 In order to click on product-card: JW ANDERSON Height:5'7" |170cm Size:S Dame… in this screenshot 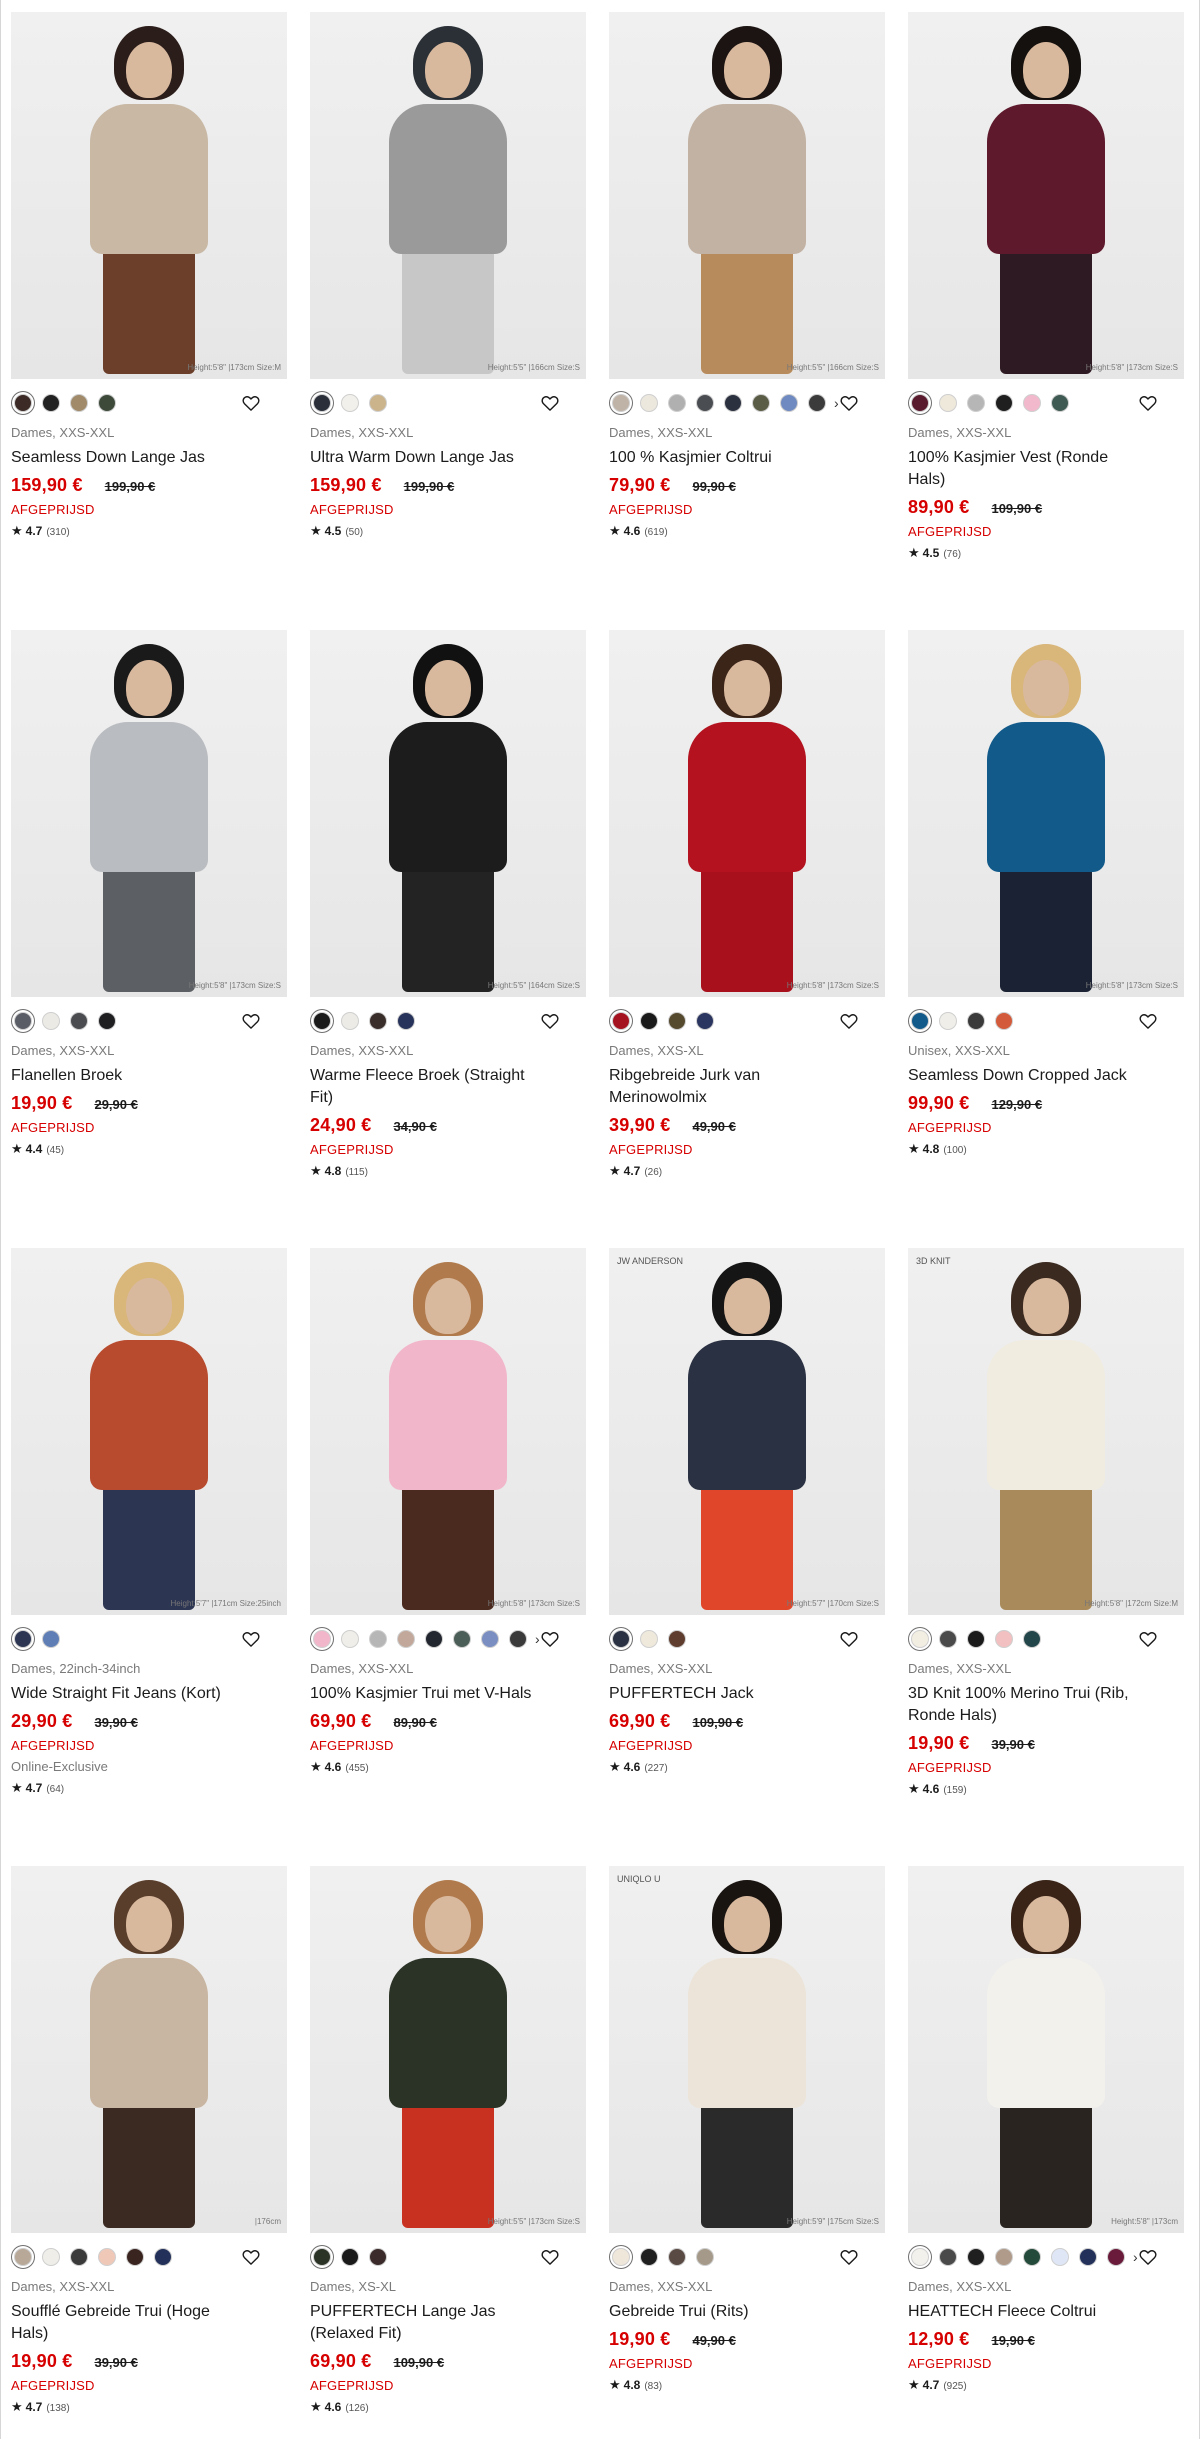, I will do `click(747, 1557)`.